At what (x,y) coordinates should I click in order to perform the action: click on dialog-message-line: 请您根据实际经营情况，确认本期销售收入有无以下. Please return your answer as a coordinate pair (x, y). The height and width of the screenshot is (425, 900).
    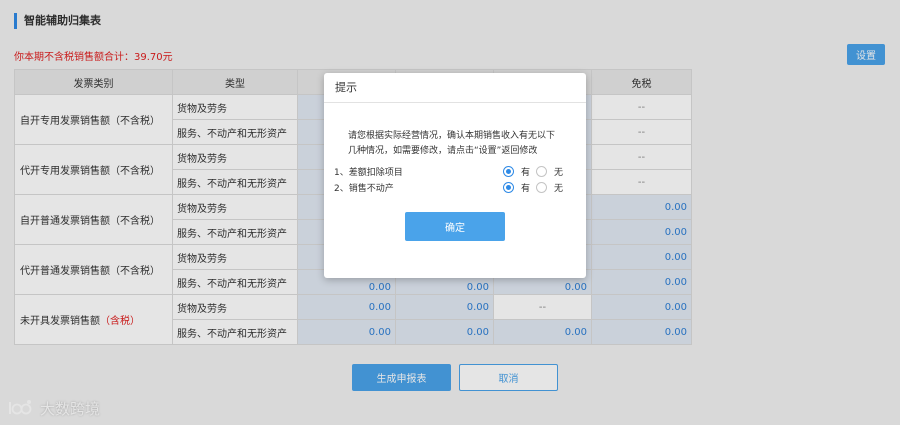
    Looking at the image, I should click on (452, 136).